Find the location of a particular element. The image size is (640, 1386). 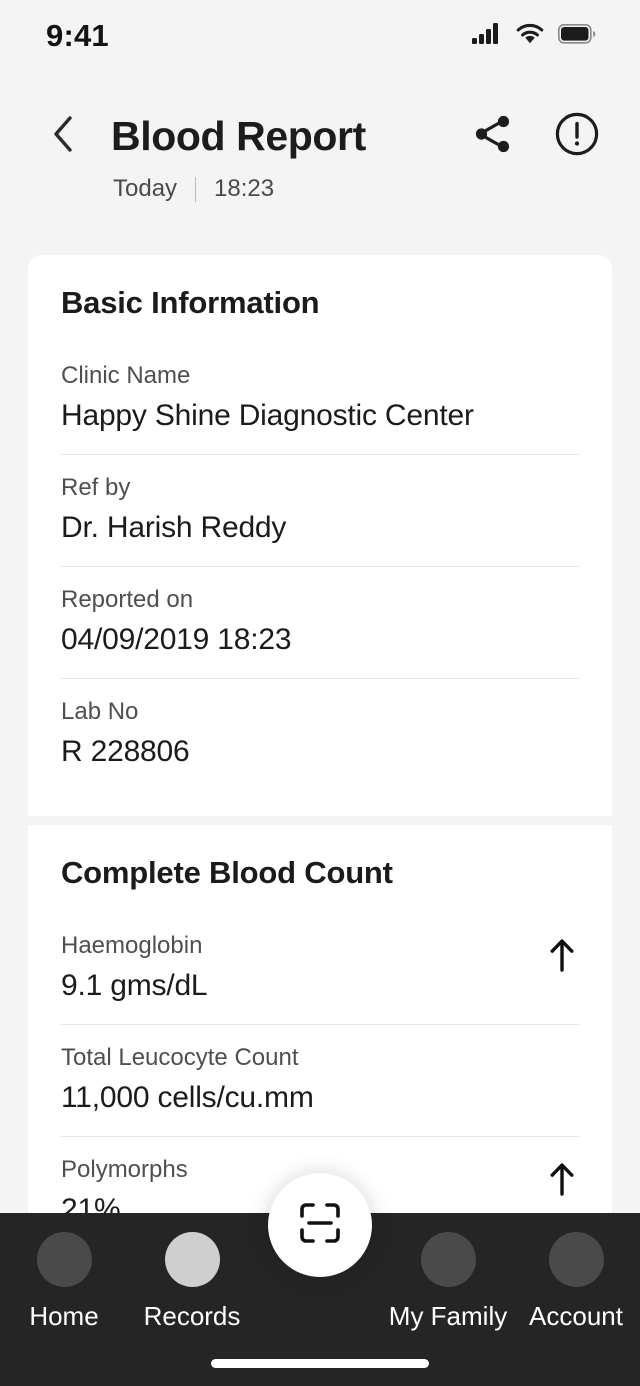

scan-button is located at coordinates (320, 1225).